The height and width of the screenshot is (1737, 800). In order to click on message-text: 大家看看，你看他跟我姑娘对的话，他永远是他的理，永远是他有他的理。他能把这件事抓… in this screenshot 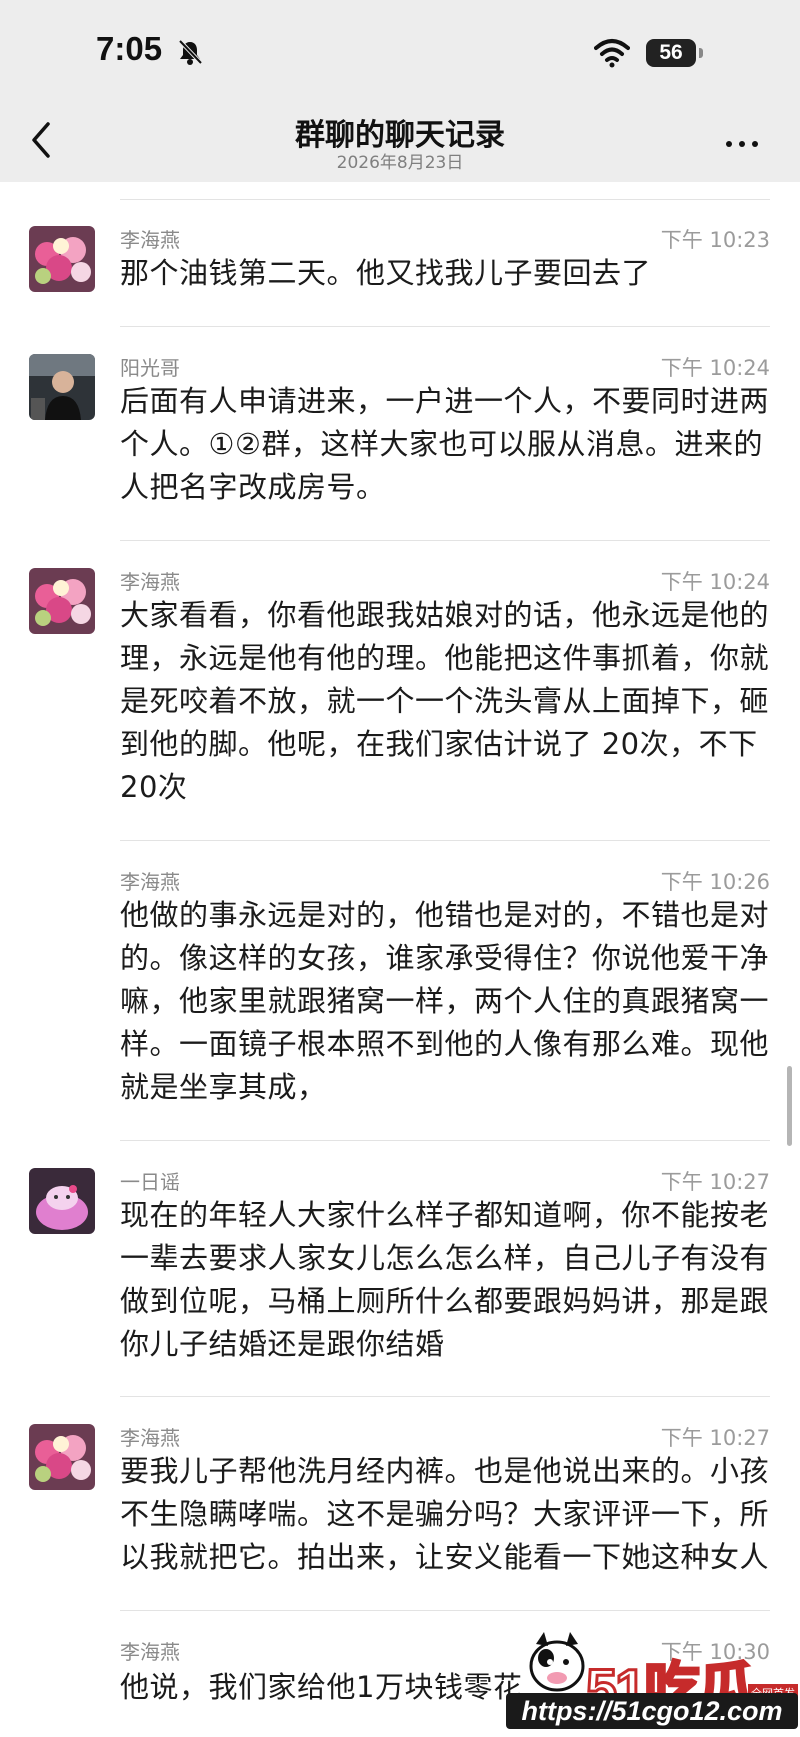, I will do `click(445, 701)`.